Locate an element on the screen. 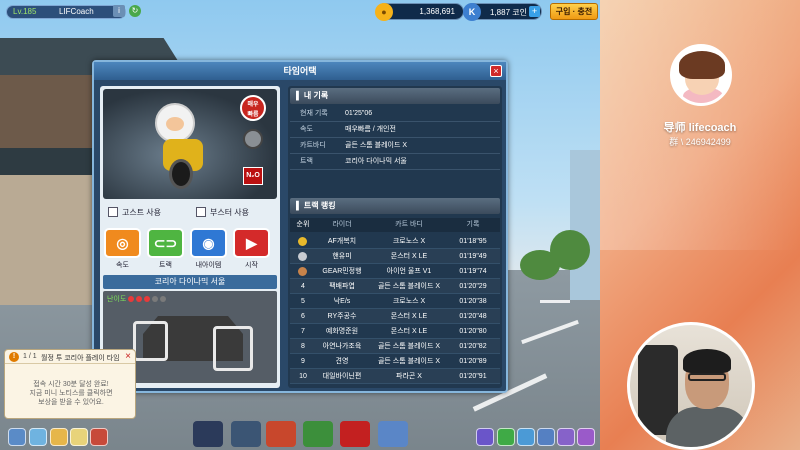 This screenshot has height=450, width=800. kcash-icon: K is located at coordinates (472, 12).